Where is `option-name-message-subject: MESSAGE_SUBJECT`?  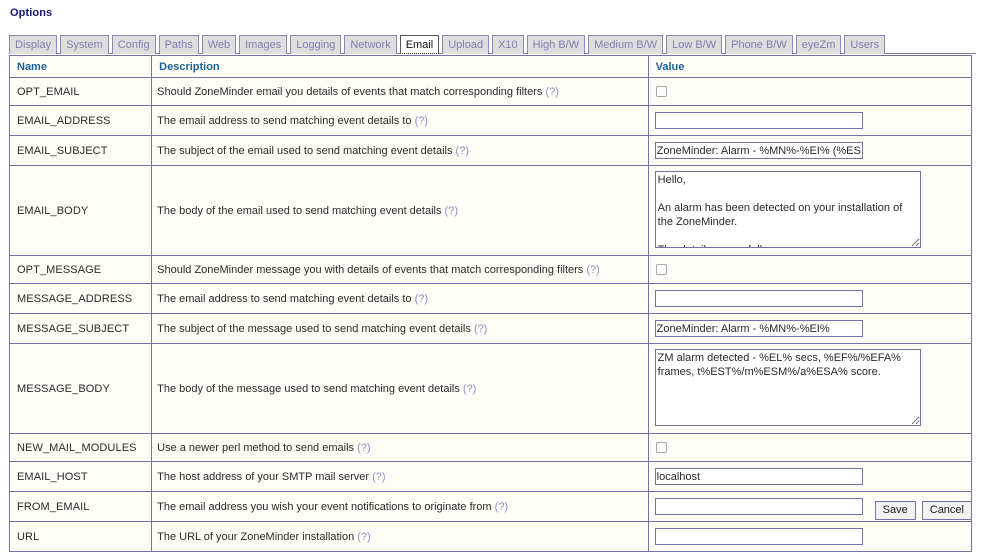
option-name-message-subject: MESSAGE_SUBJECT is located at coordinates (80, 328).